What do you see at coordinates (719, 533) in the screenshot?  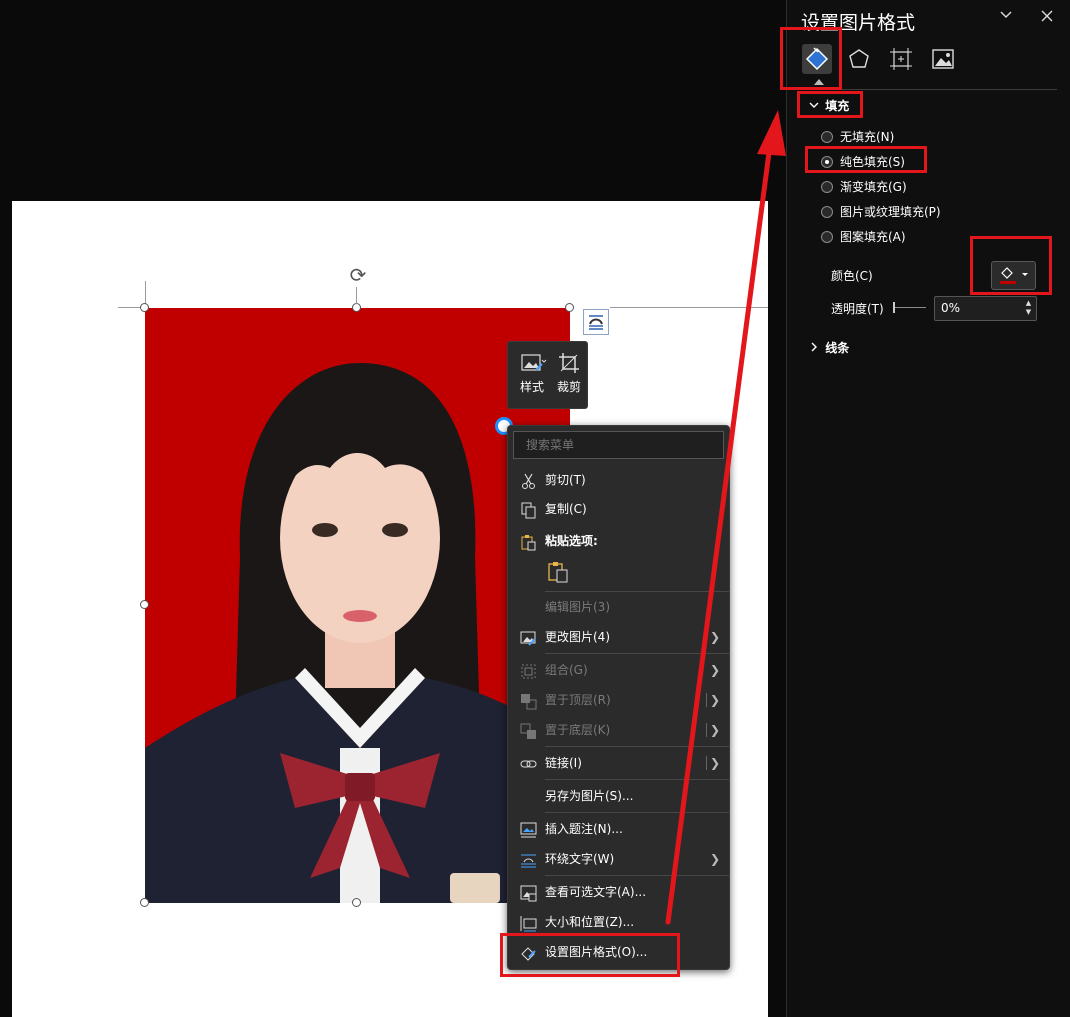 I see `annotation-arrow-shaft` at bounding box center [719, 533].